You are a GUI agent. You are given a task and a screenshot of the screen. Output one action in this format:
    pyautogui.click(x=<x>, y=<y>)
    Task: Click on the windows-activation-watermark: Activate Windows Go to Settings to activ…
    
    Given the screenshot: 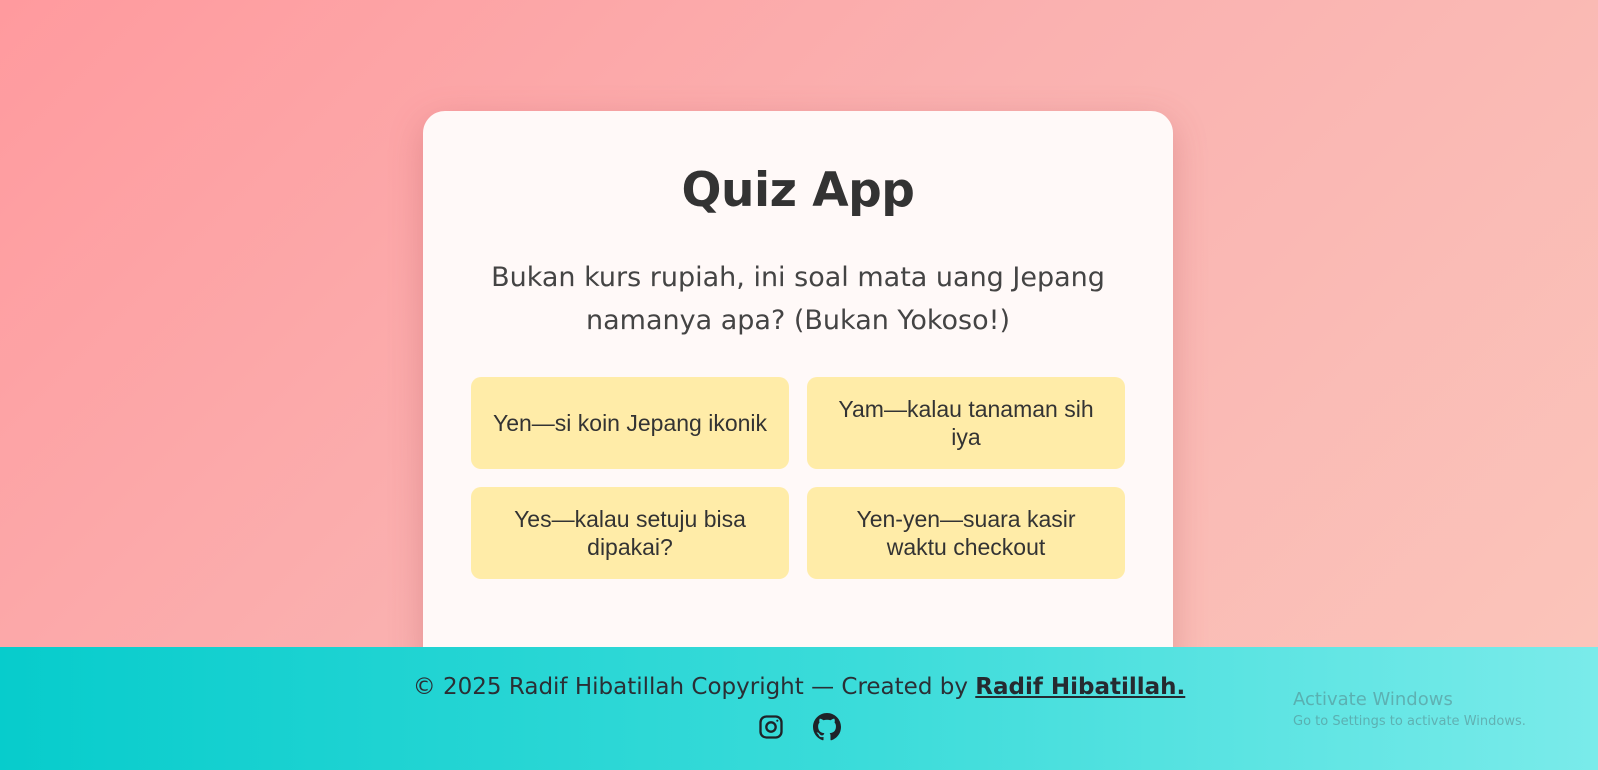 What is the action you would take?
    pyautogui.click(x=1409, y=710)
    